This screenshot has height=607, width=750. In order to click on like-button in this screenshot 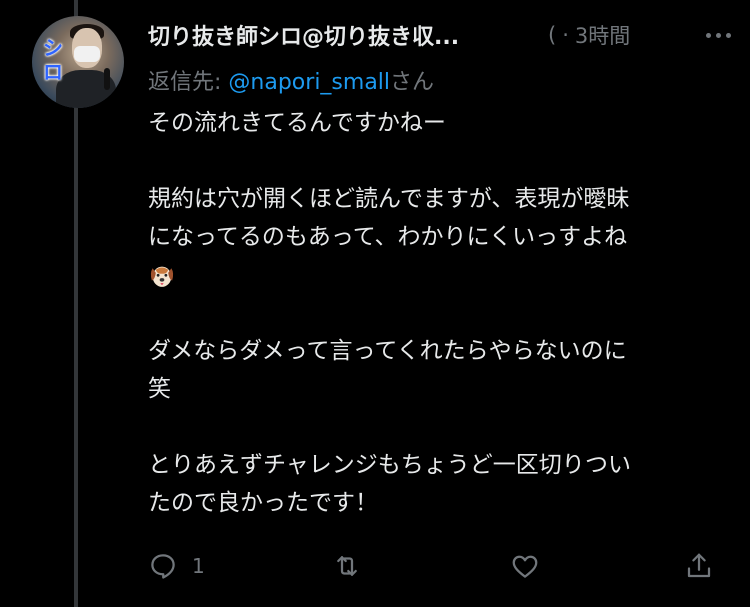, I will do `click(525, 566)`.